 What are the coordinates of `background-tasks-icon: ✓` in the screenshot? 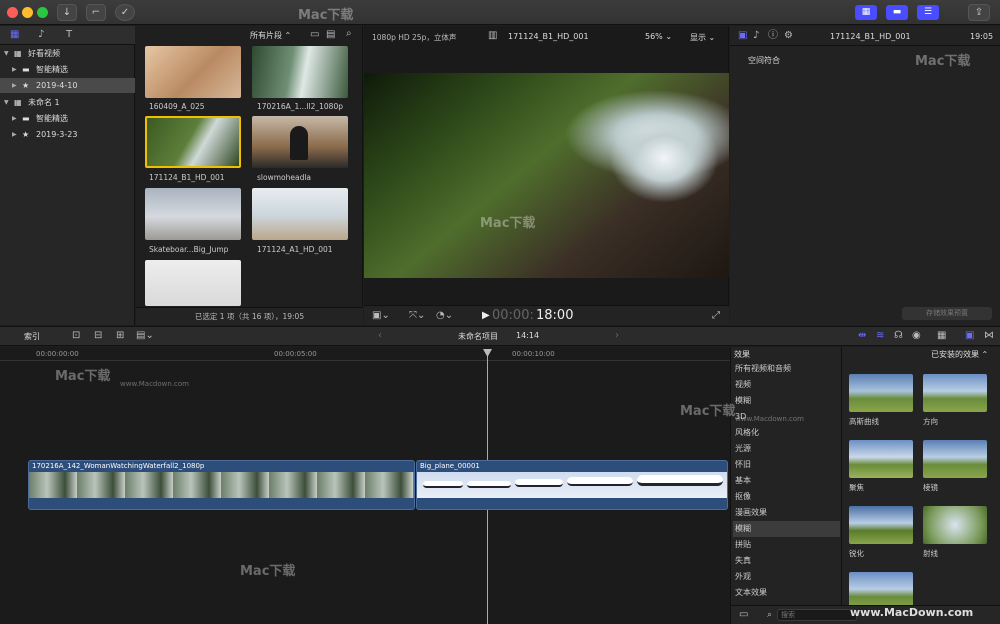 It's located at (125, 12).